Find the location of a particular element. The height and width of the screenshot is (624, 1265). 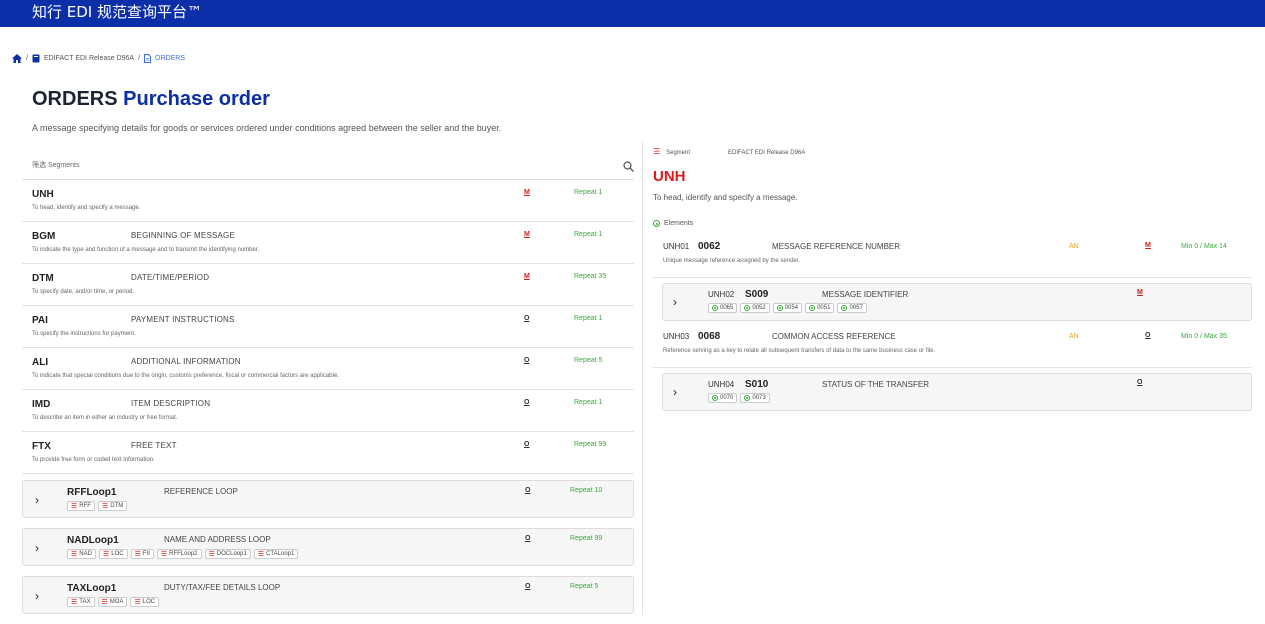

panel-divider is located at coordinates (642, 378).